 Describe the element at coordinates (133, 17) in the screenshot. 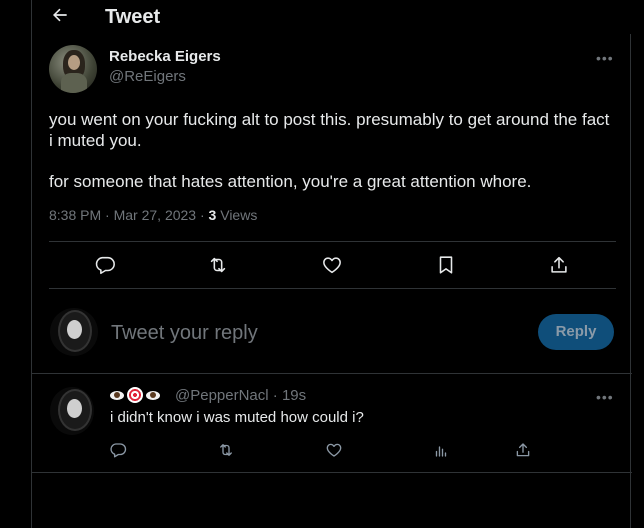

I see `page-title: Tweet` at that location.